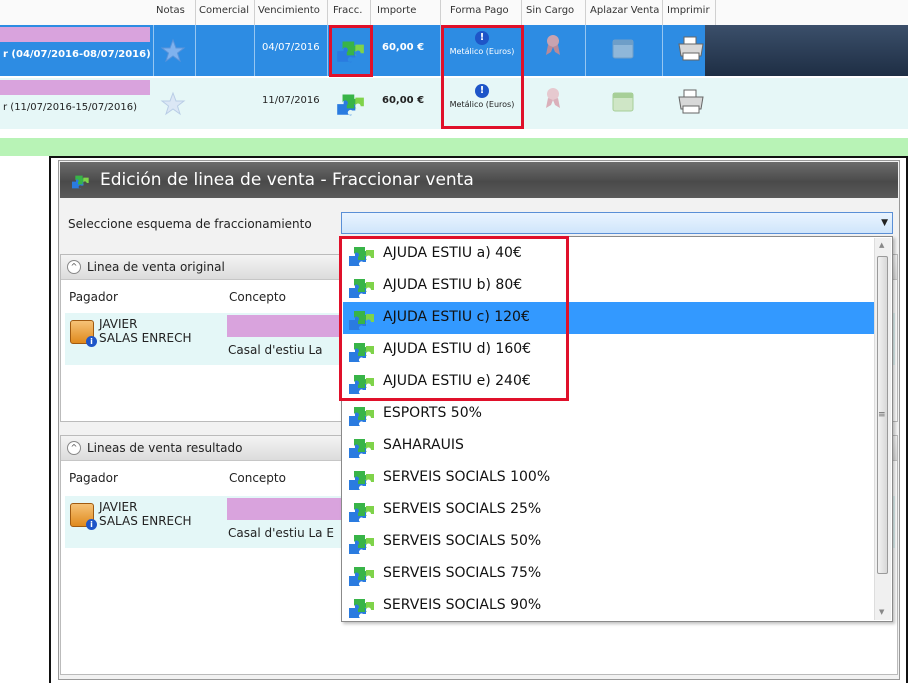  I want to click on scroll-up-icon: ▲, so click(881, 245).